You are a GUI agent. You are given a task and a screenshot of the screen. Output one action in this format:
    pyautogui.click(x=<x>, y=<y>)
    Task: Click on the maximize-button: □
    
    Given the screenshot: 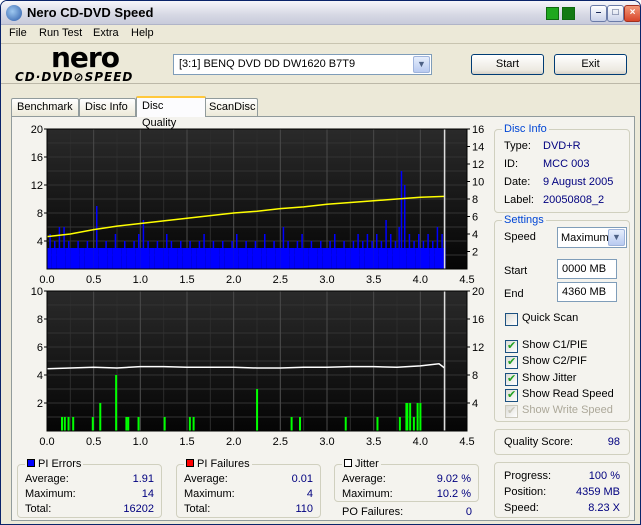 What is the action you would take?
    pyautogui.click(x=615, y=13)
    